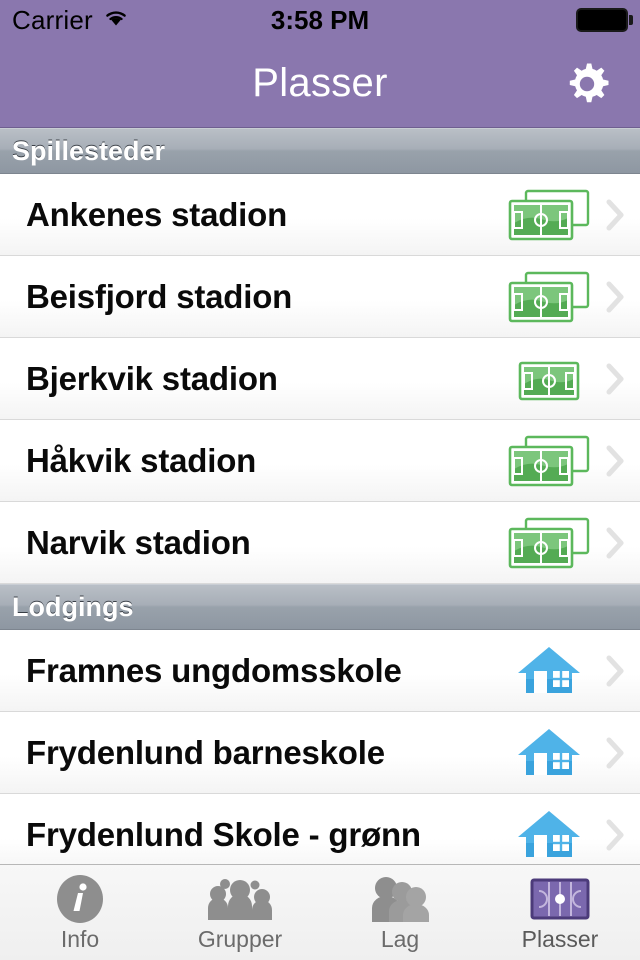 Image resolution: width=640 pixels, height=960 pixels. Describe the element at coordinates (141, 460) in the screenshot. I see `list-item-label: Håkvik stadion` at that location.